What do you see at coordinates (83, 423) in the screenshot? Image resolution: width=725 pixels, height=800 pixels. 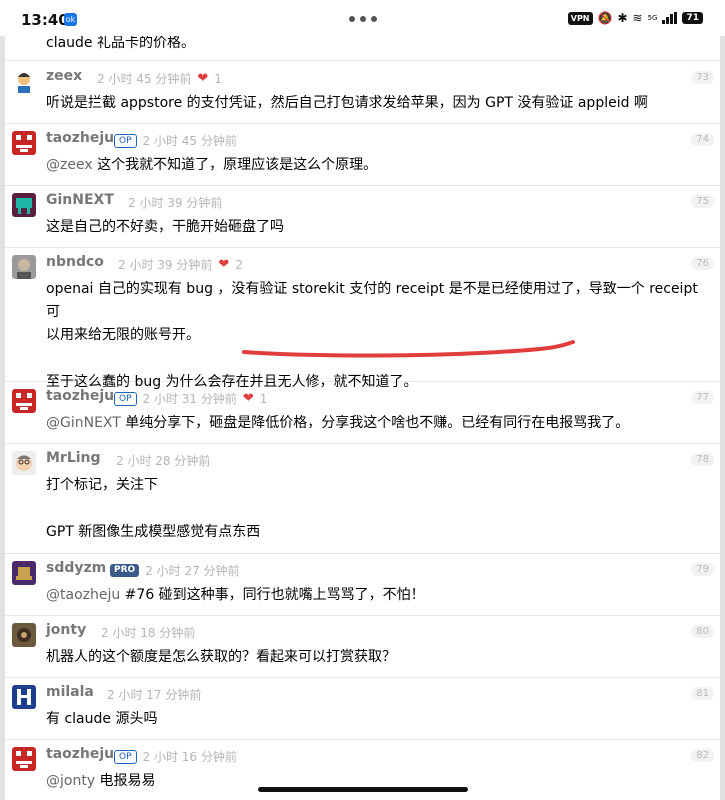 I see `mention-link: @GinNEXT` at bounding box center [83, 423].